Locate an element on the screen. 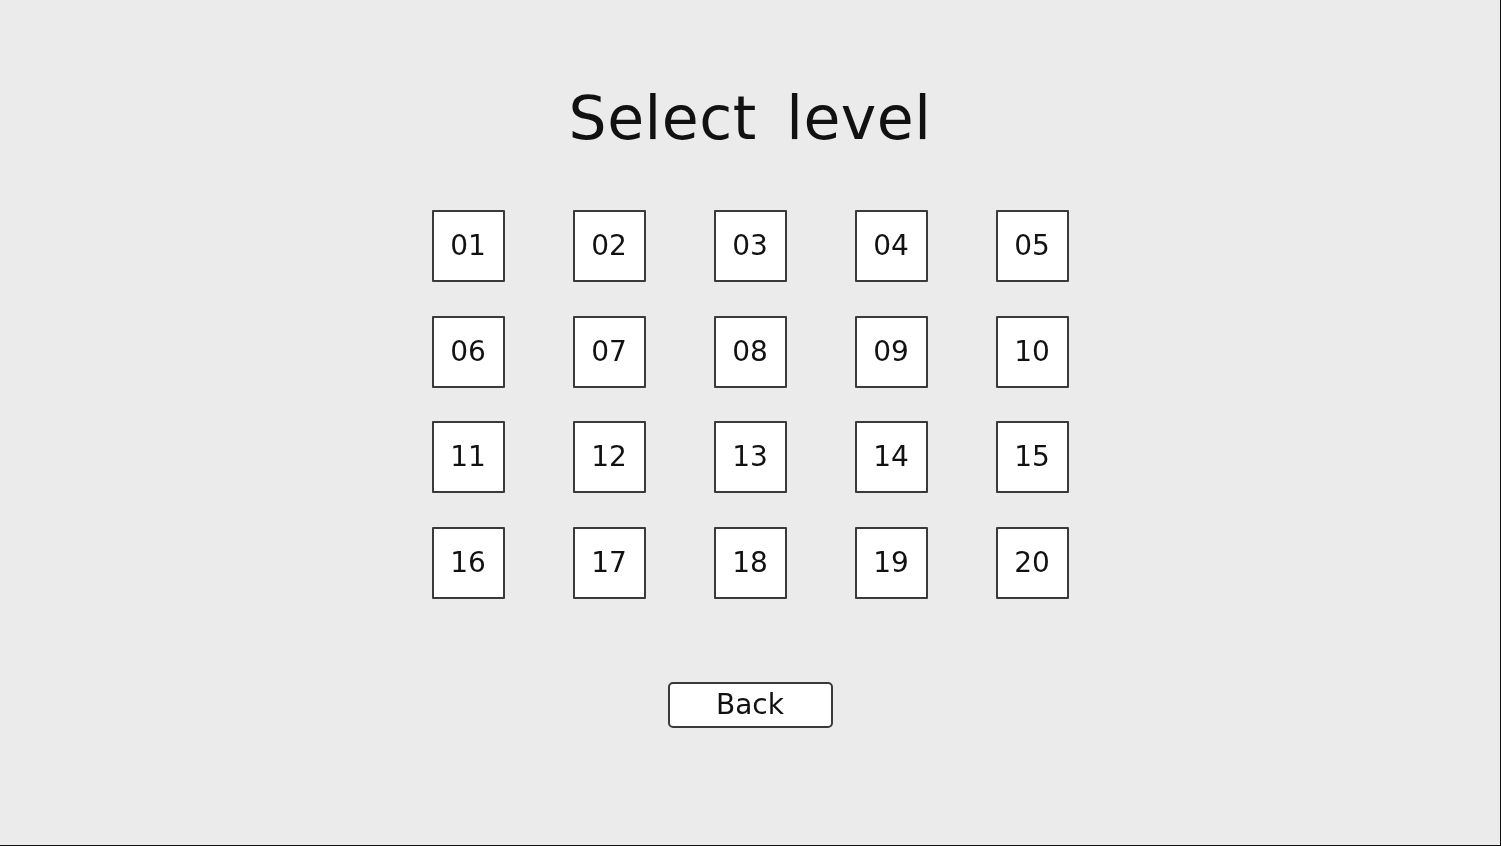 Image resolution: width=1501 pixels, height=846 pixels. level-button: 12 is located at coordinates (609, 457).